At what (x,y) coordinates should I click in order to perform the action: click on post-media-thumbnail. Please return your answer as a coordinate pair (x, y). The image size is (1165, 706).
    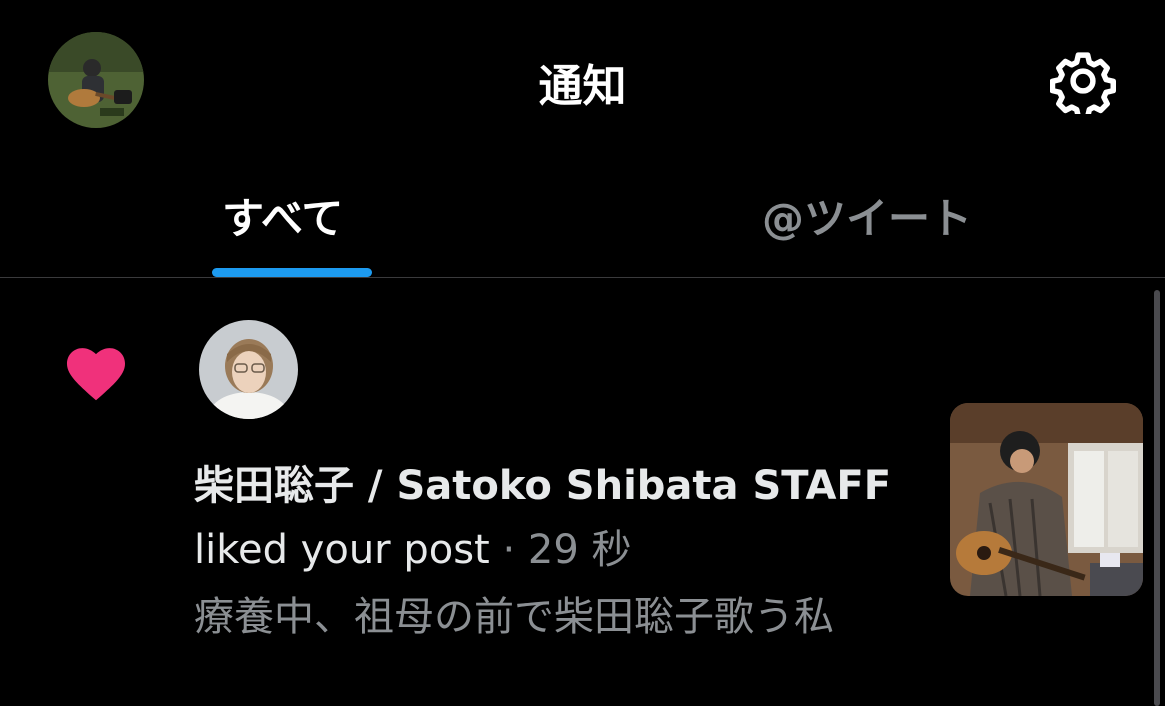
    Looking at the image, I should click on (1046, 499).